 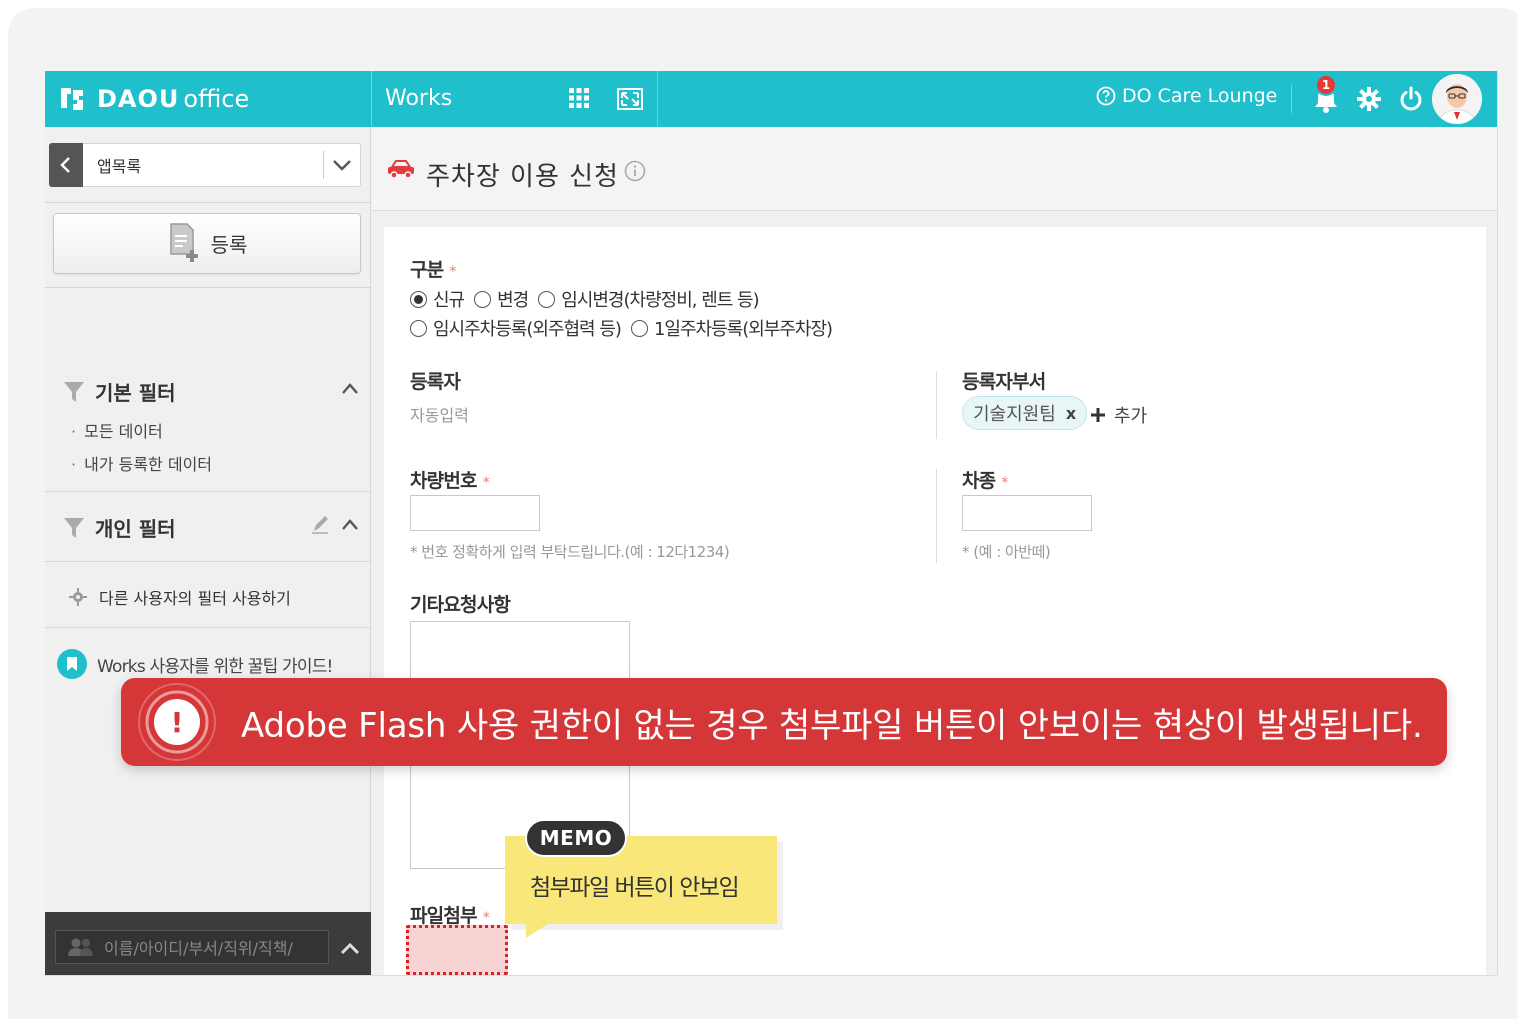 I want to click on app-select-dropdown, so click(x=342, y=165).